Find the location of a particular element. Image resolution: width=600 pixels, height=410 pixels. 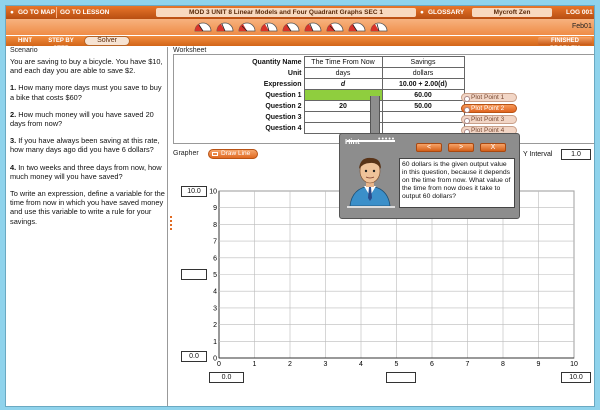

worksheet-label: Worksheet is located at coordinates (190, 50).